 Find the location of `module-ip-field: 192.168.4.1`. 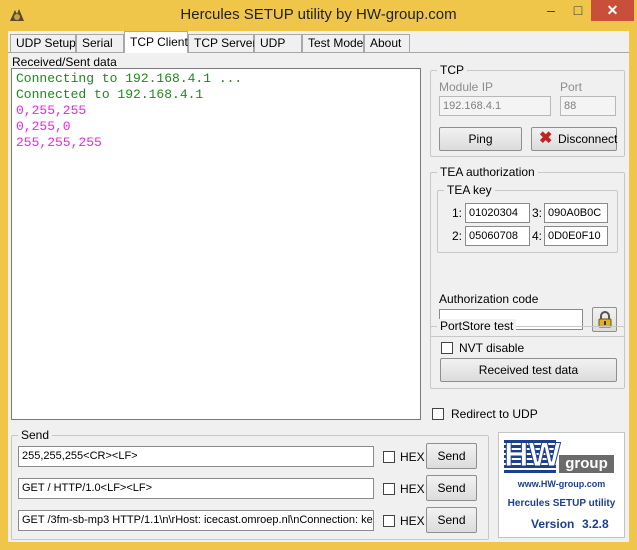

module-ip-field: 192.168.4.1 is located at coordinates (495, 106).